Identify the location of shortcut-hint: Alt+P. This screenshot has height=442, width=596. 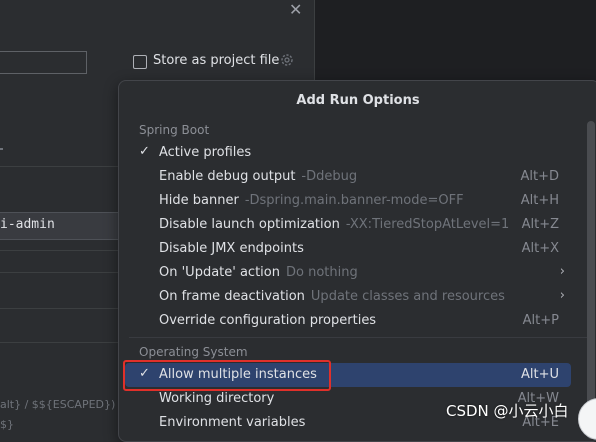
(540, 320).